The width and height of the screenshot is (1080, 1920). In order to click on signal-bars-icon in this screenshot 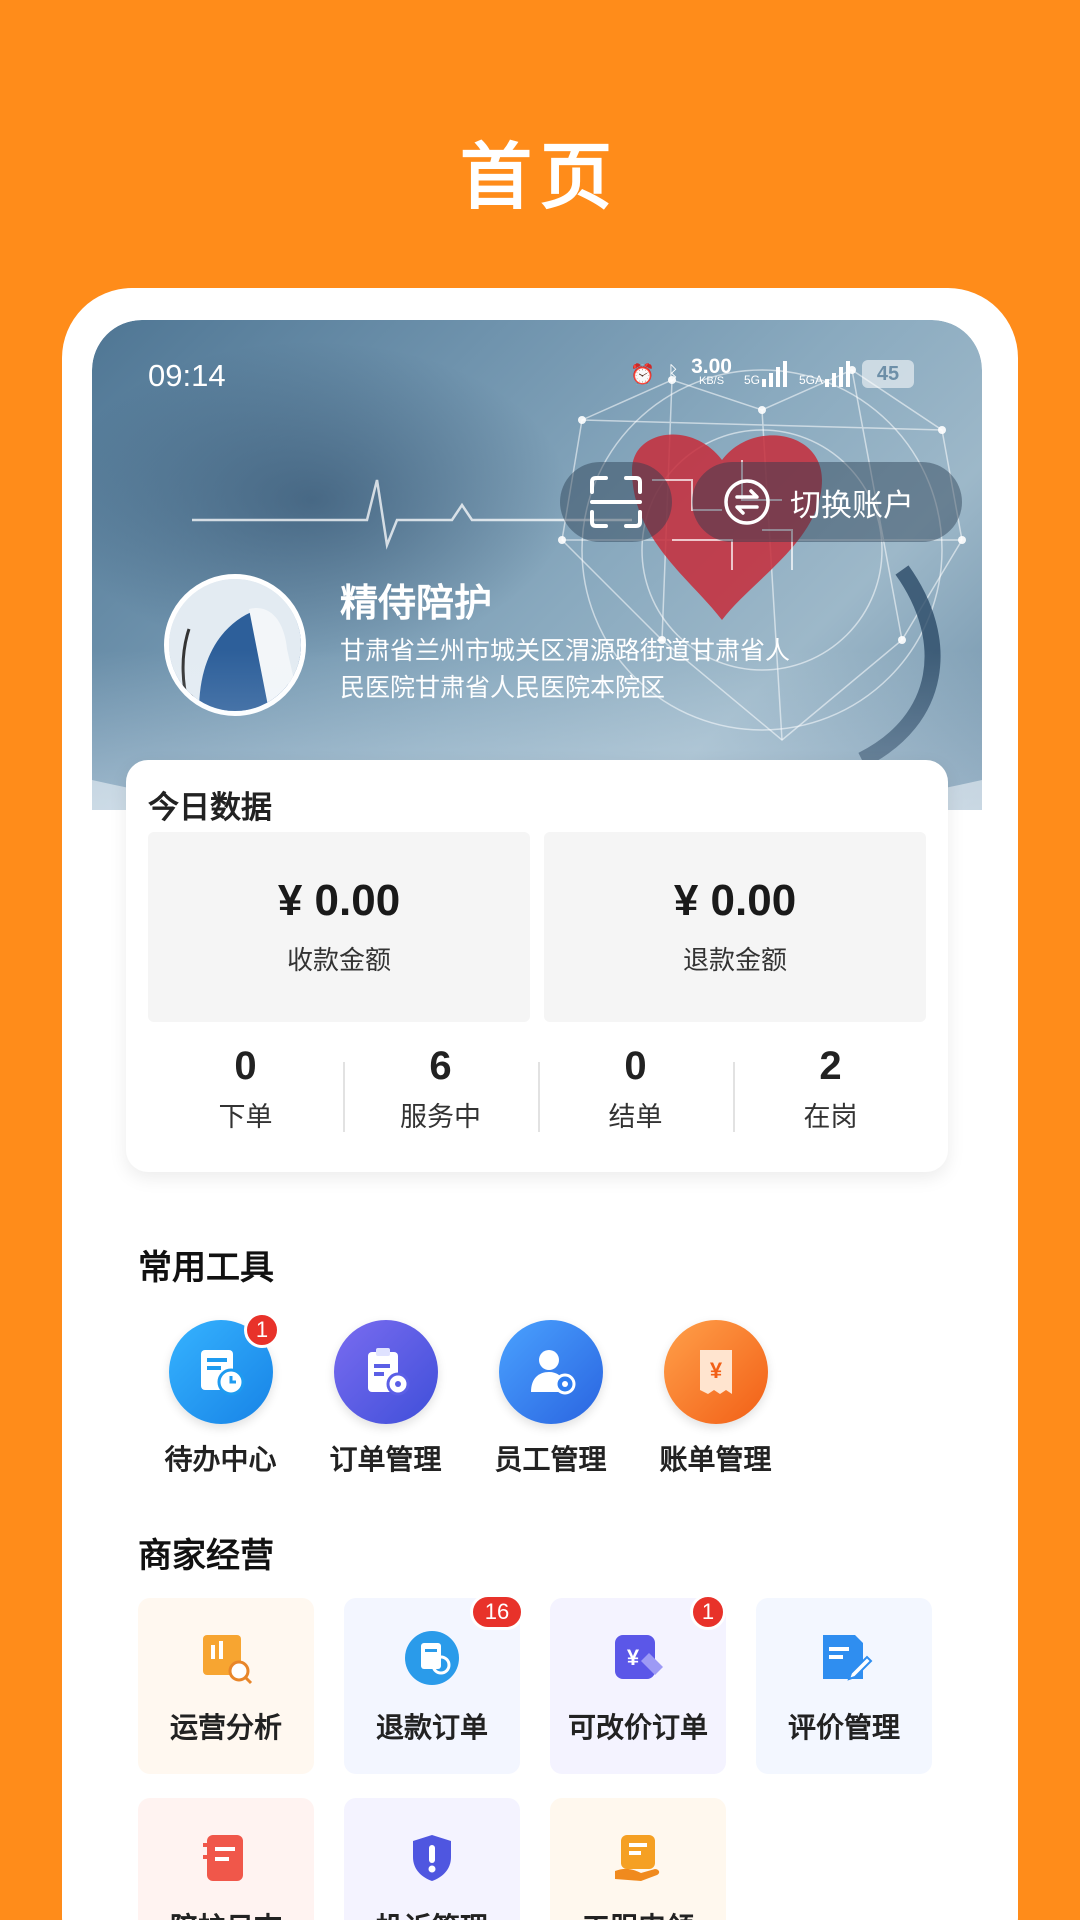, I will do `click(774, 374)`.